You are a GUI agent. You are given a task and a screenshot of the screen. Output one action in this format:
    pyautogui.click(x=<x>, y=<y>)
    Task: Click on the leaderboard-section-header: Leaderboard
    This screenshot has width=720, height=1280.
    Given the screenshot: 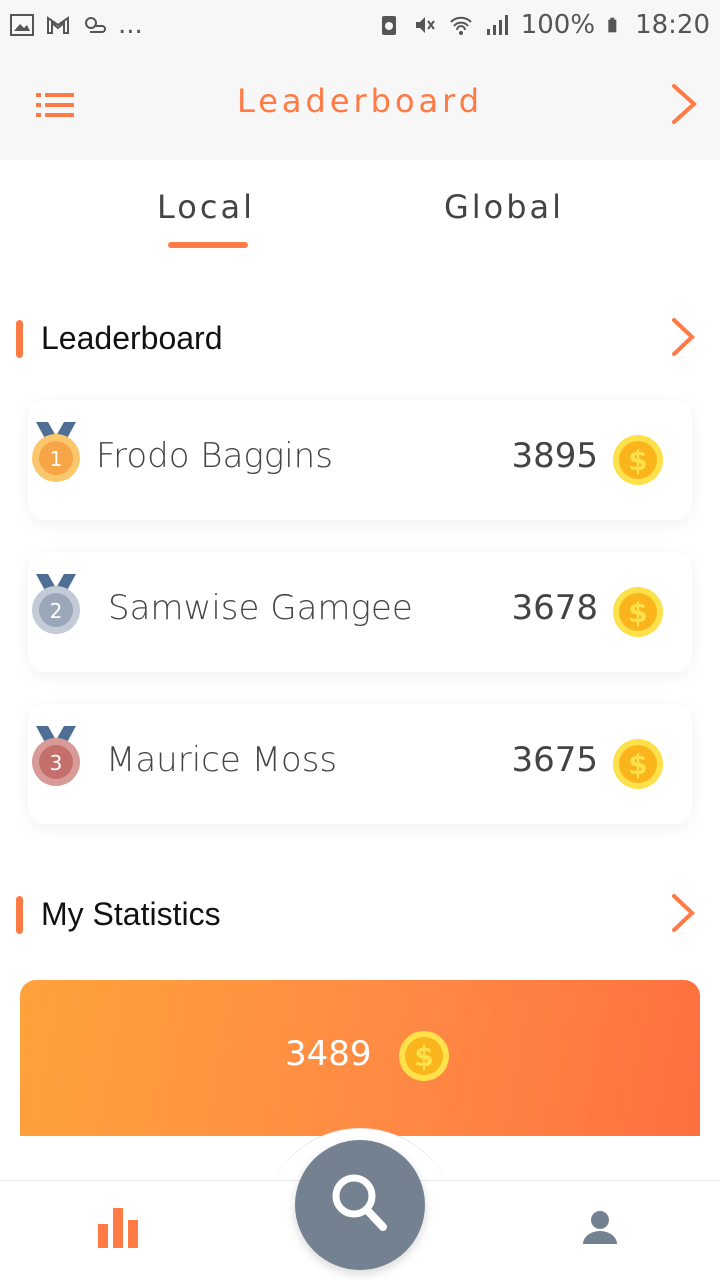 What is the action you would take?
    pyautogui.click(x=360, y=341)
    